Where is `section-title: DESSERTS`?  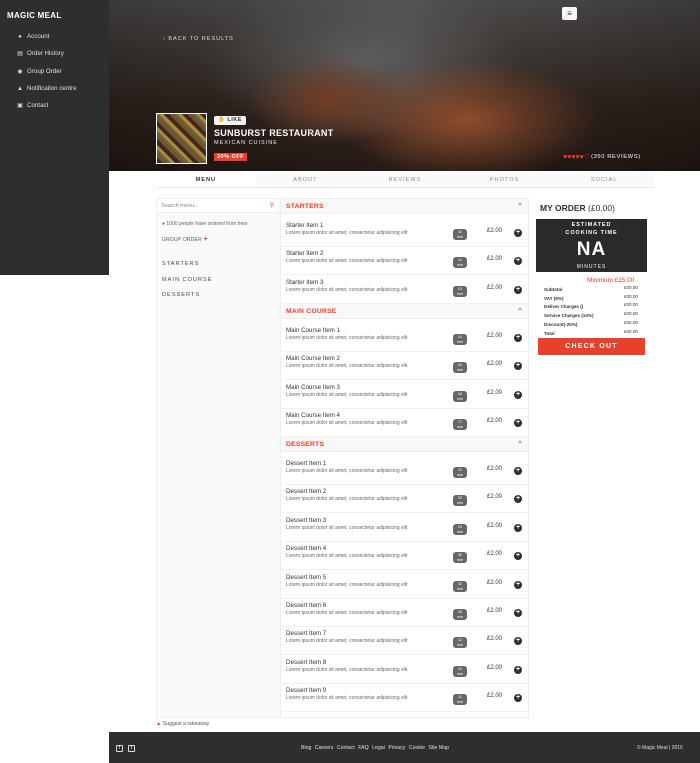 section-title: DESSERTS is located at coordinates (305, 444).